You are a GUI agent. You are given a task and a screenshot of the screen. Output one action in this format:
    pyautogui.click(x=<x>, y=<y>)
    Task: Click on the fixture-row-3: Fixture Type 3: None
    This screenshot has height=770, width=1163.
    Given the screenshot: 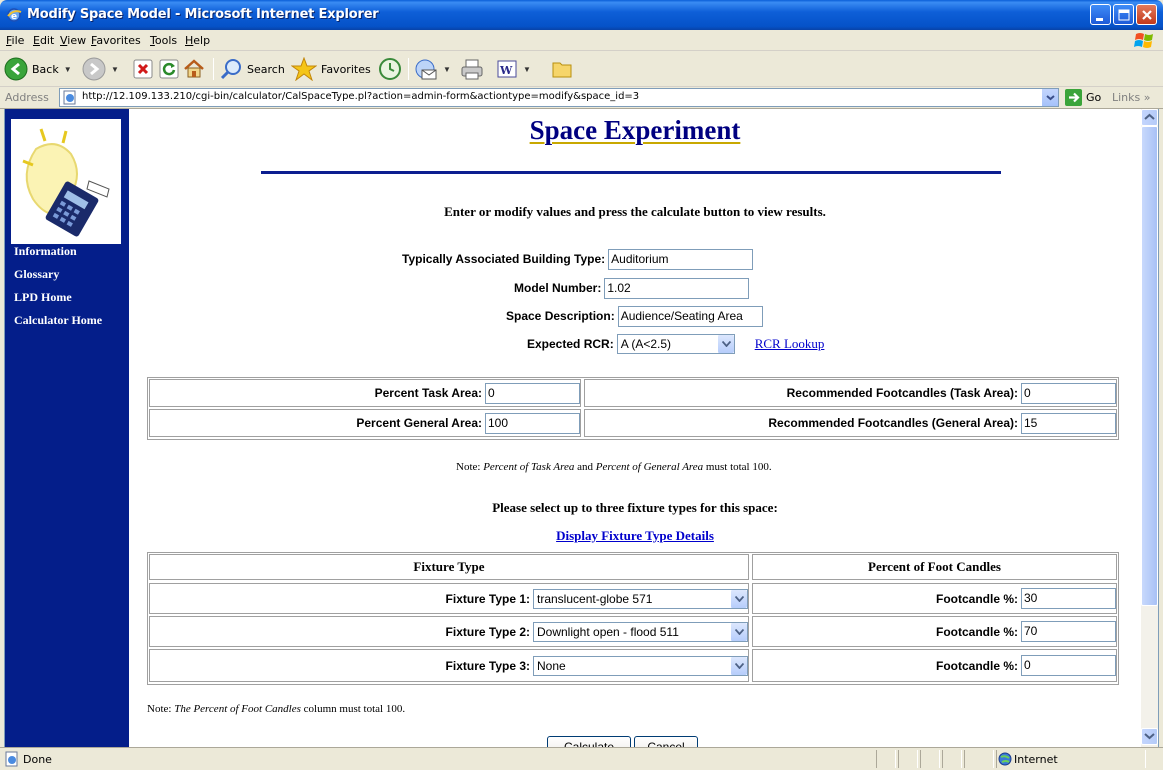 What is the action you would take?
    pyautogui.click(x=449, y=665)
    